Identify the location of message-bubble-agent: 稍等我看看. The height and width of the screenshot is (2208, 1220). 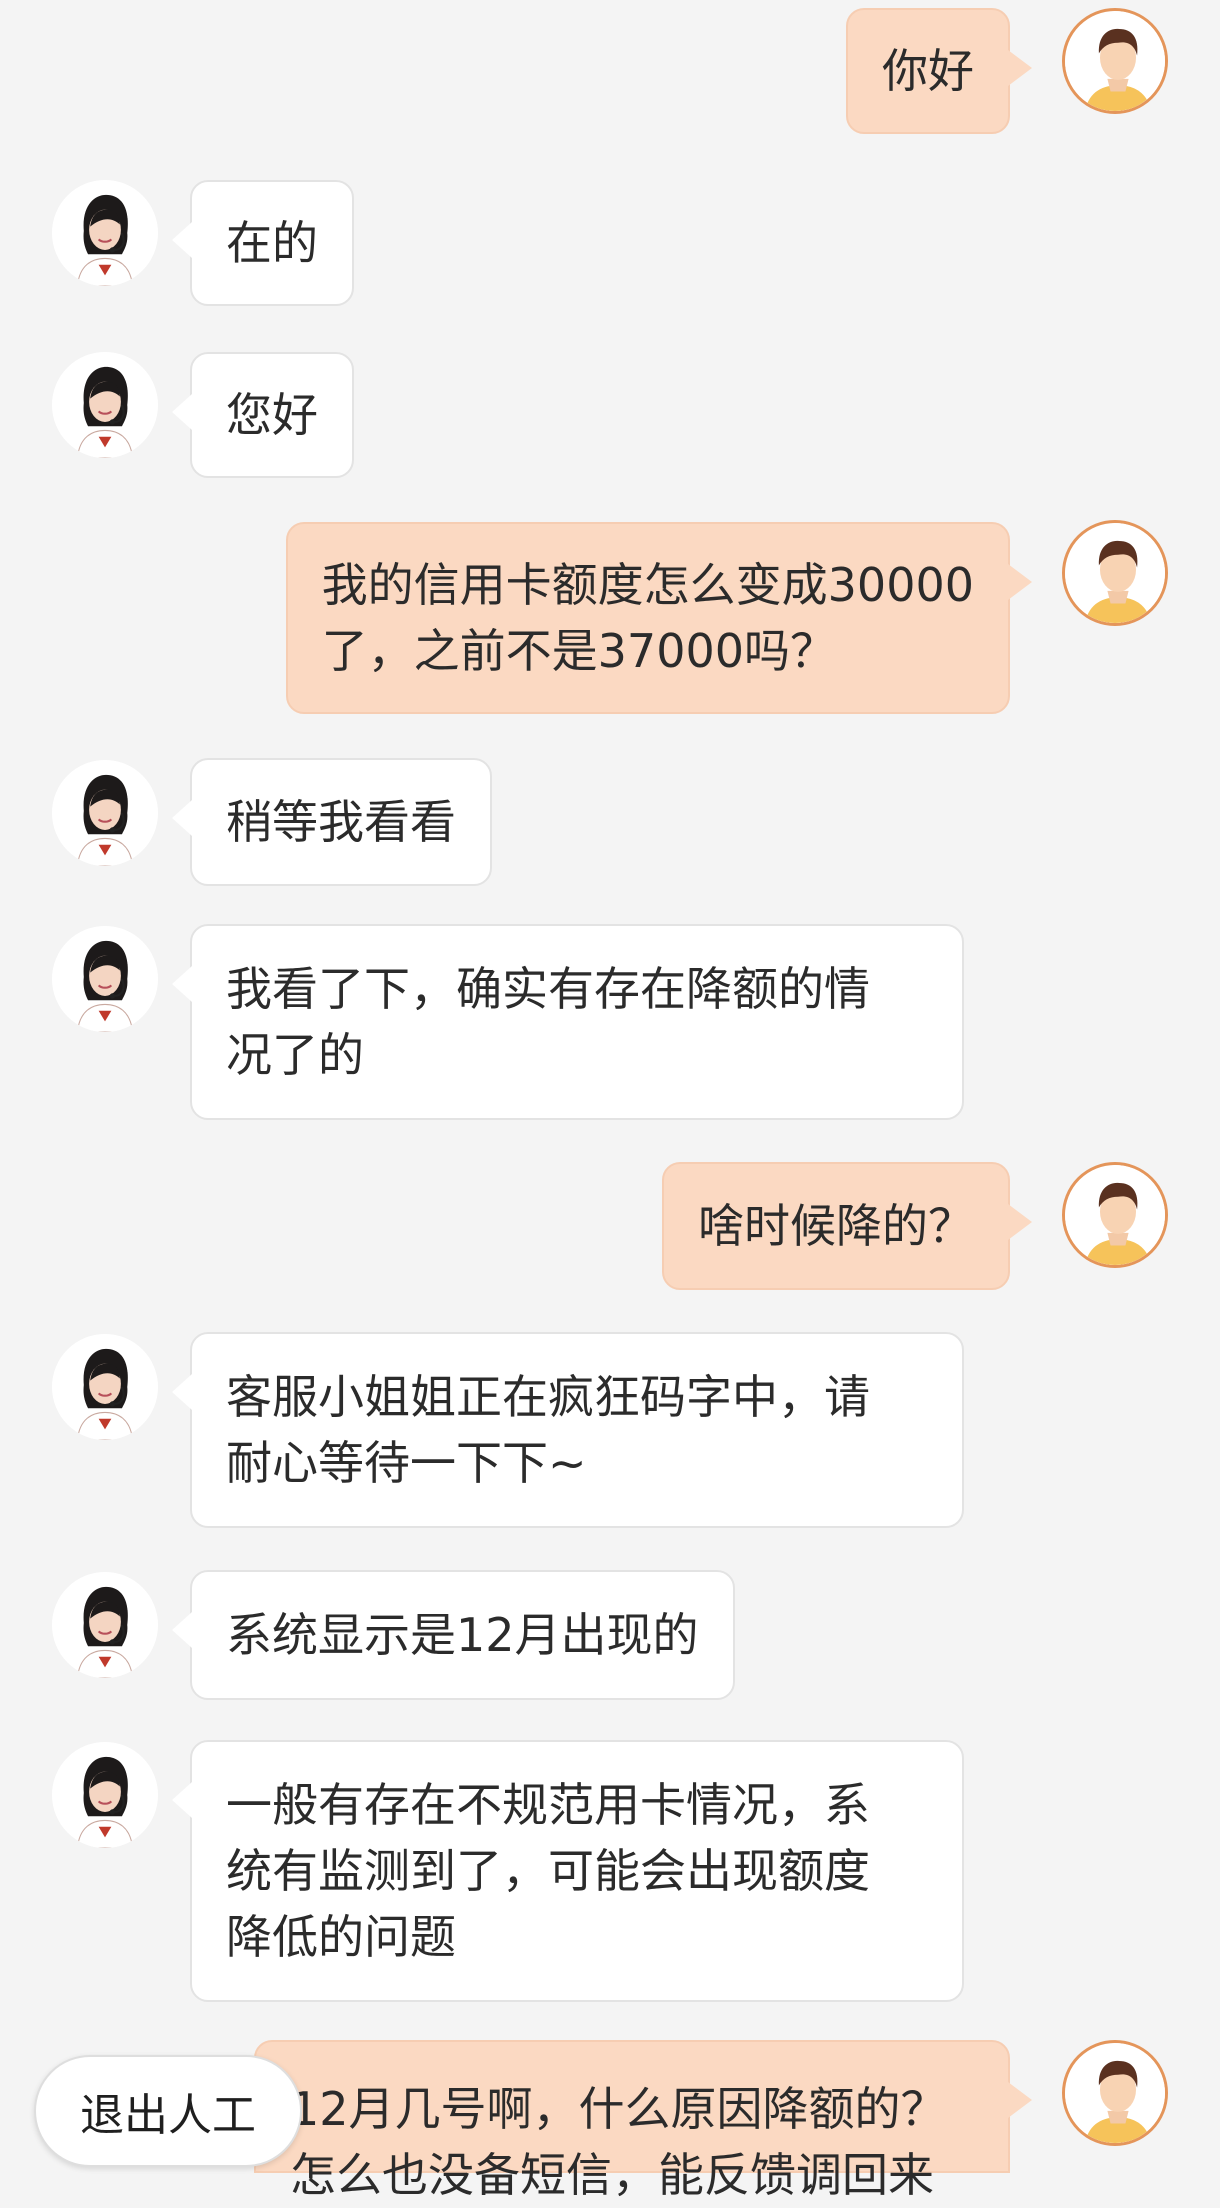
(332, 822).